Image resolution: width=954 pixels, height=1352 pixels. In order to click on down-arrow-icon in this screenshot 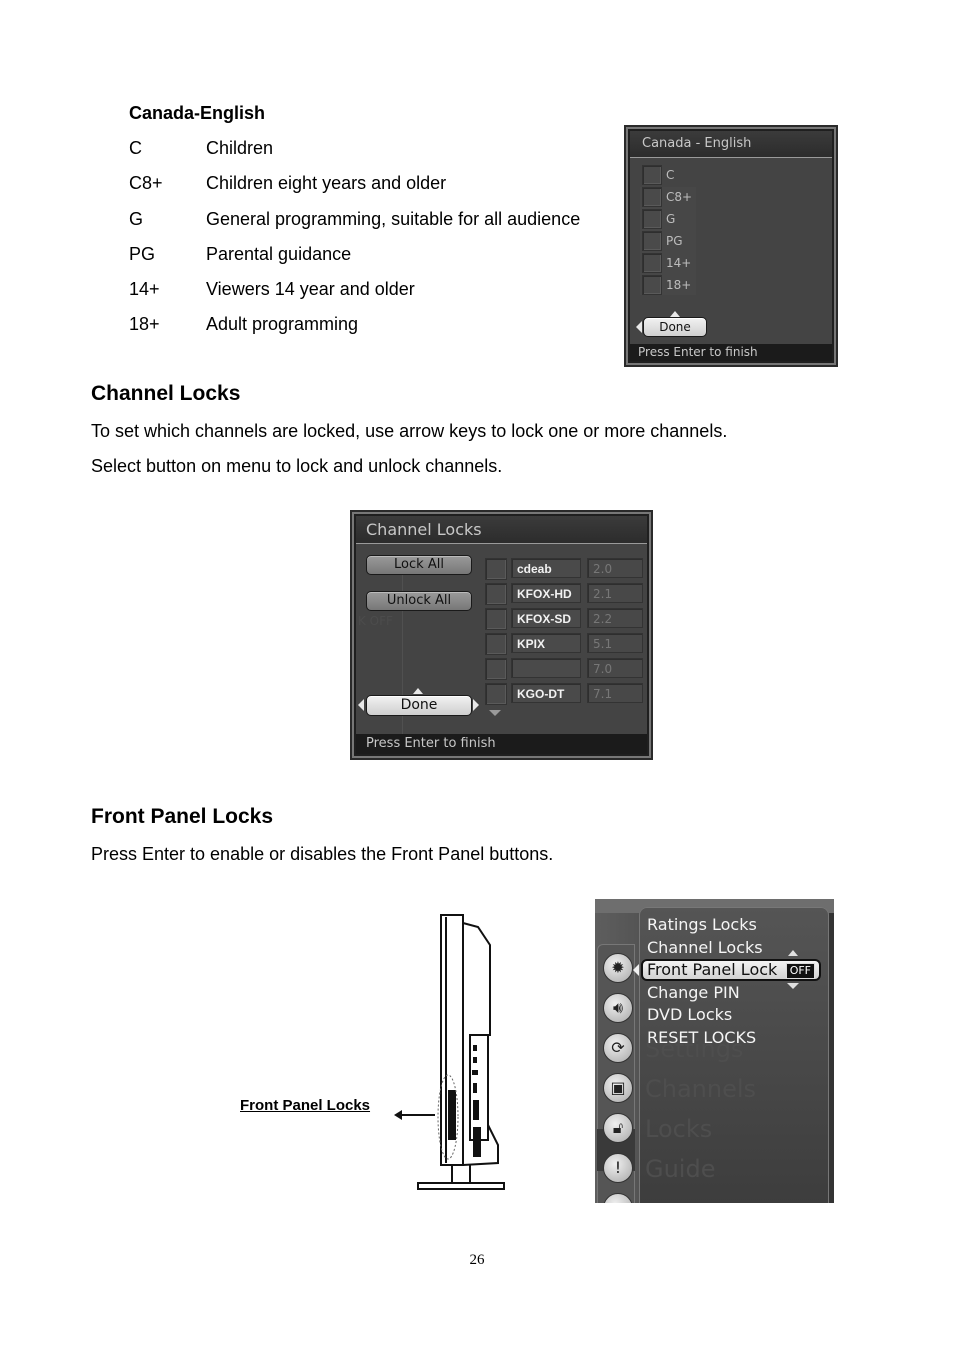, I will do `click(793, 986)`.